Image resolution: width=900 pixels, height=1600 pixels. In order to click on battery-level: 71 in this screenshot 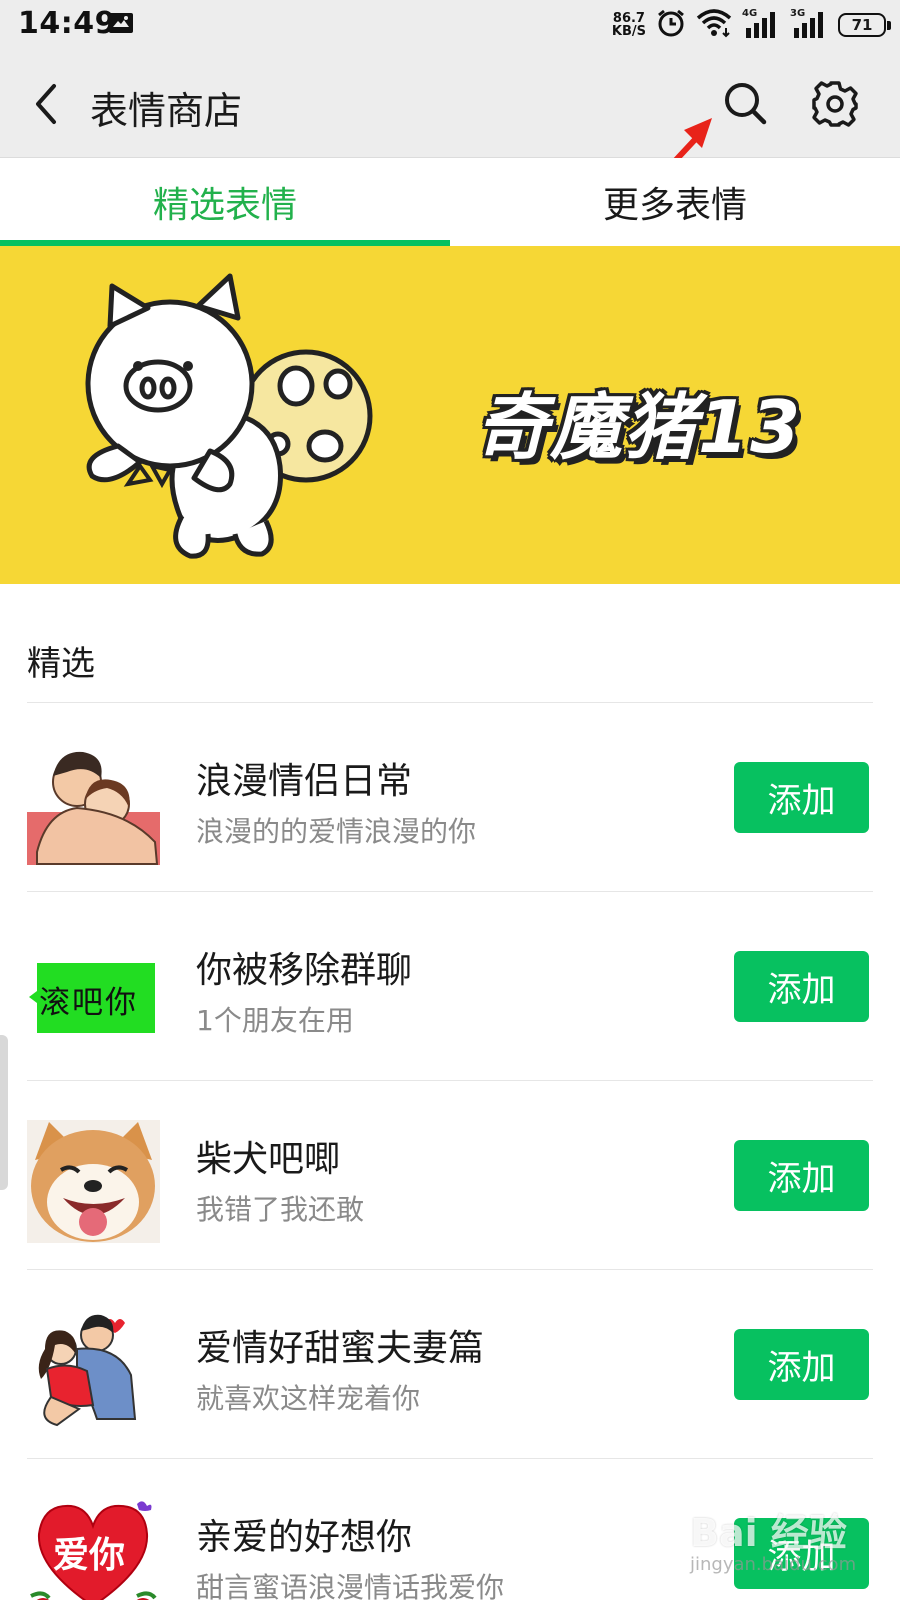, I will do `click(862, 25)`.